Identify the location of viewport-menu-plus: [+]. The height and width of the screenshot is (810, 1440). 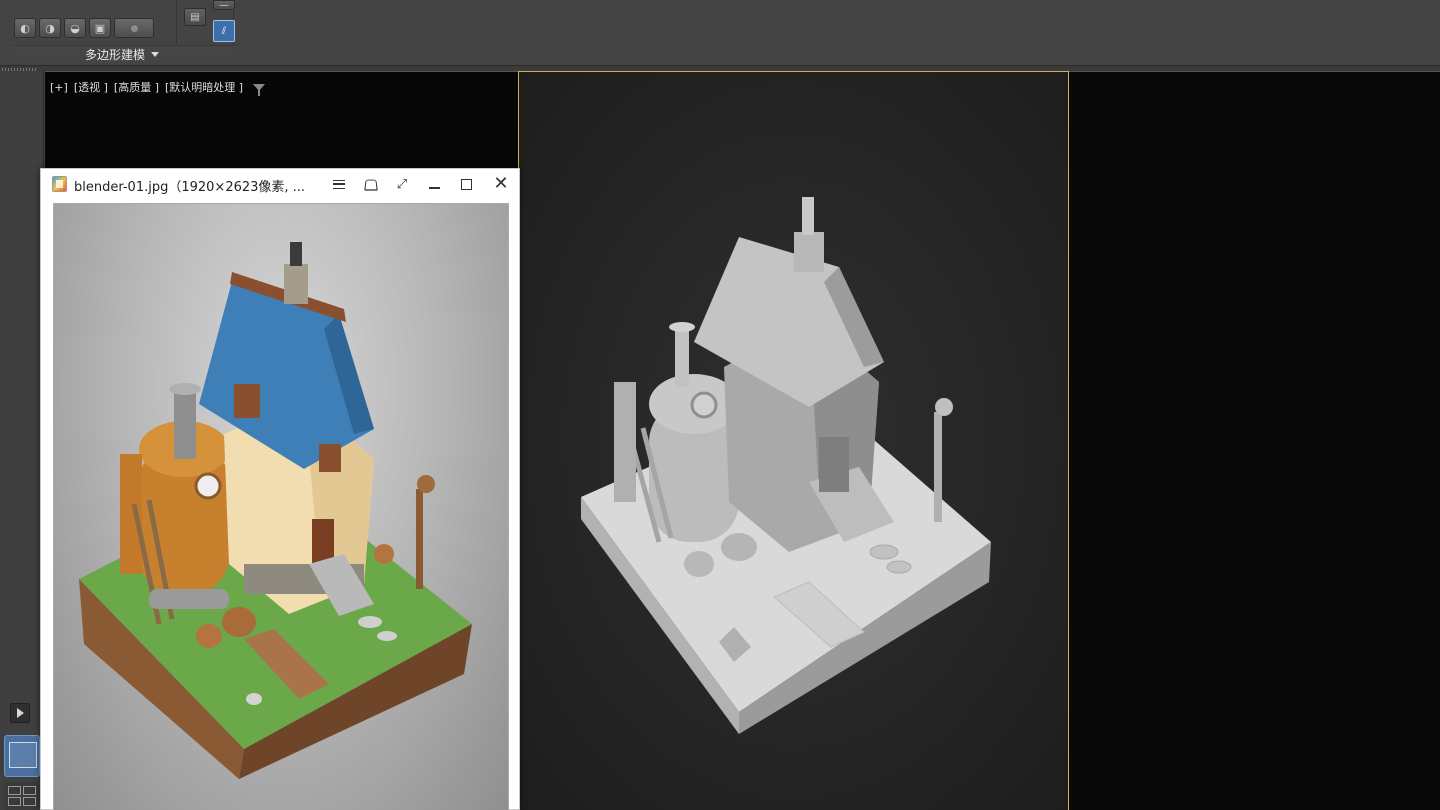
(59, 87).